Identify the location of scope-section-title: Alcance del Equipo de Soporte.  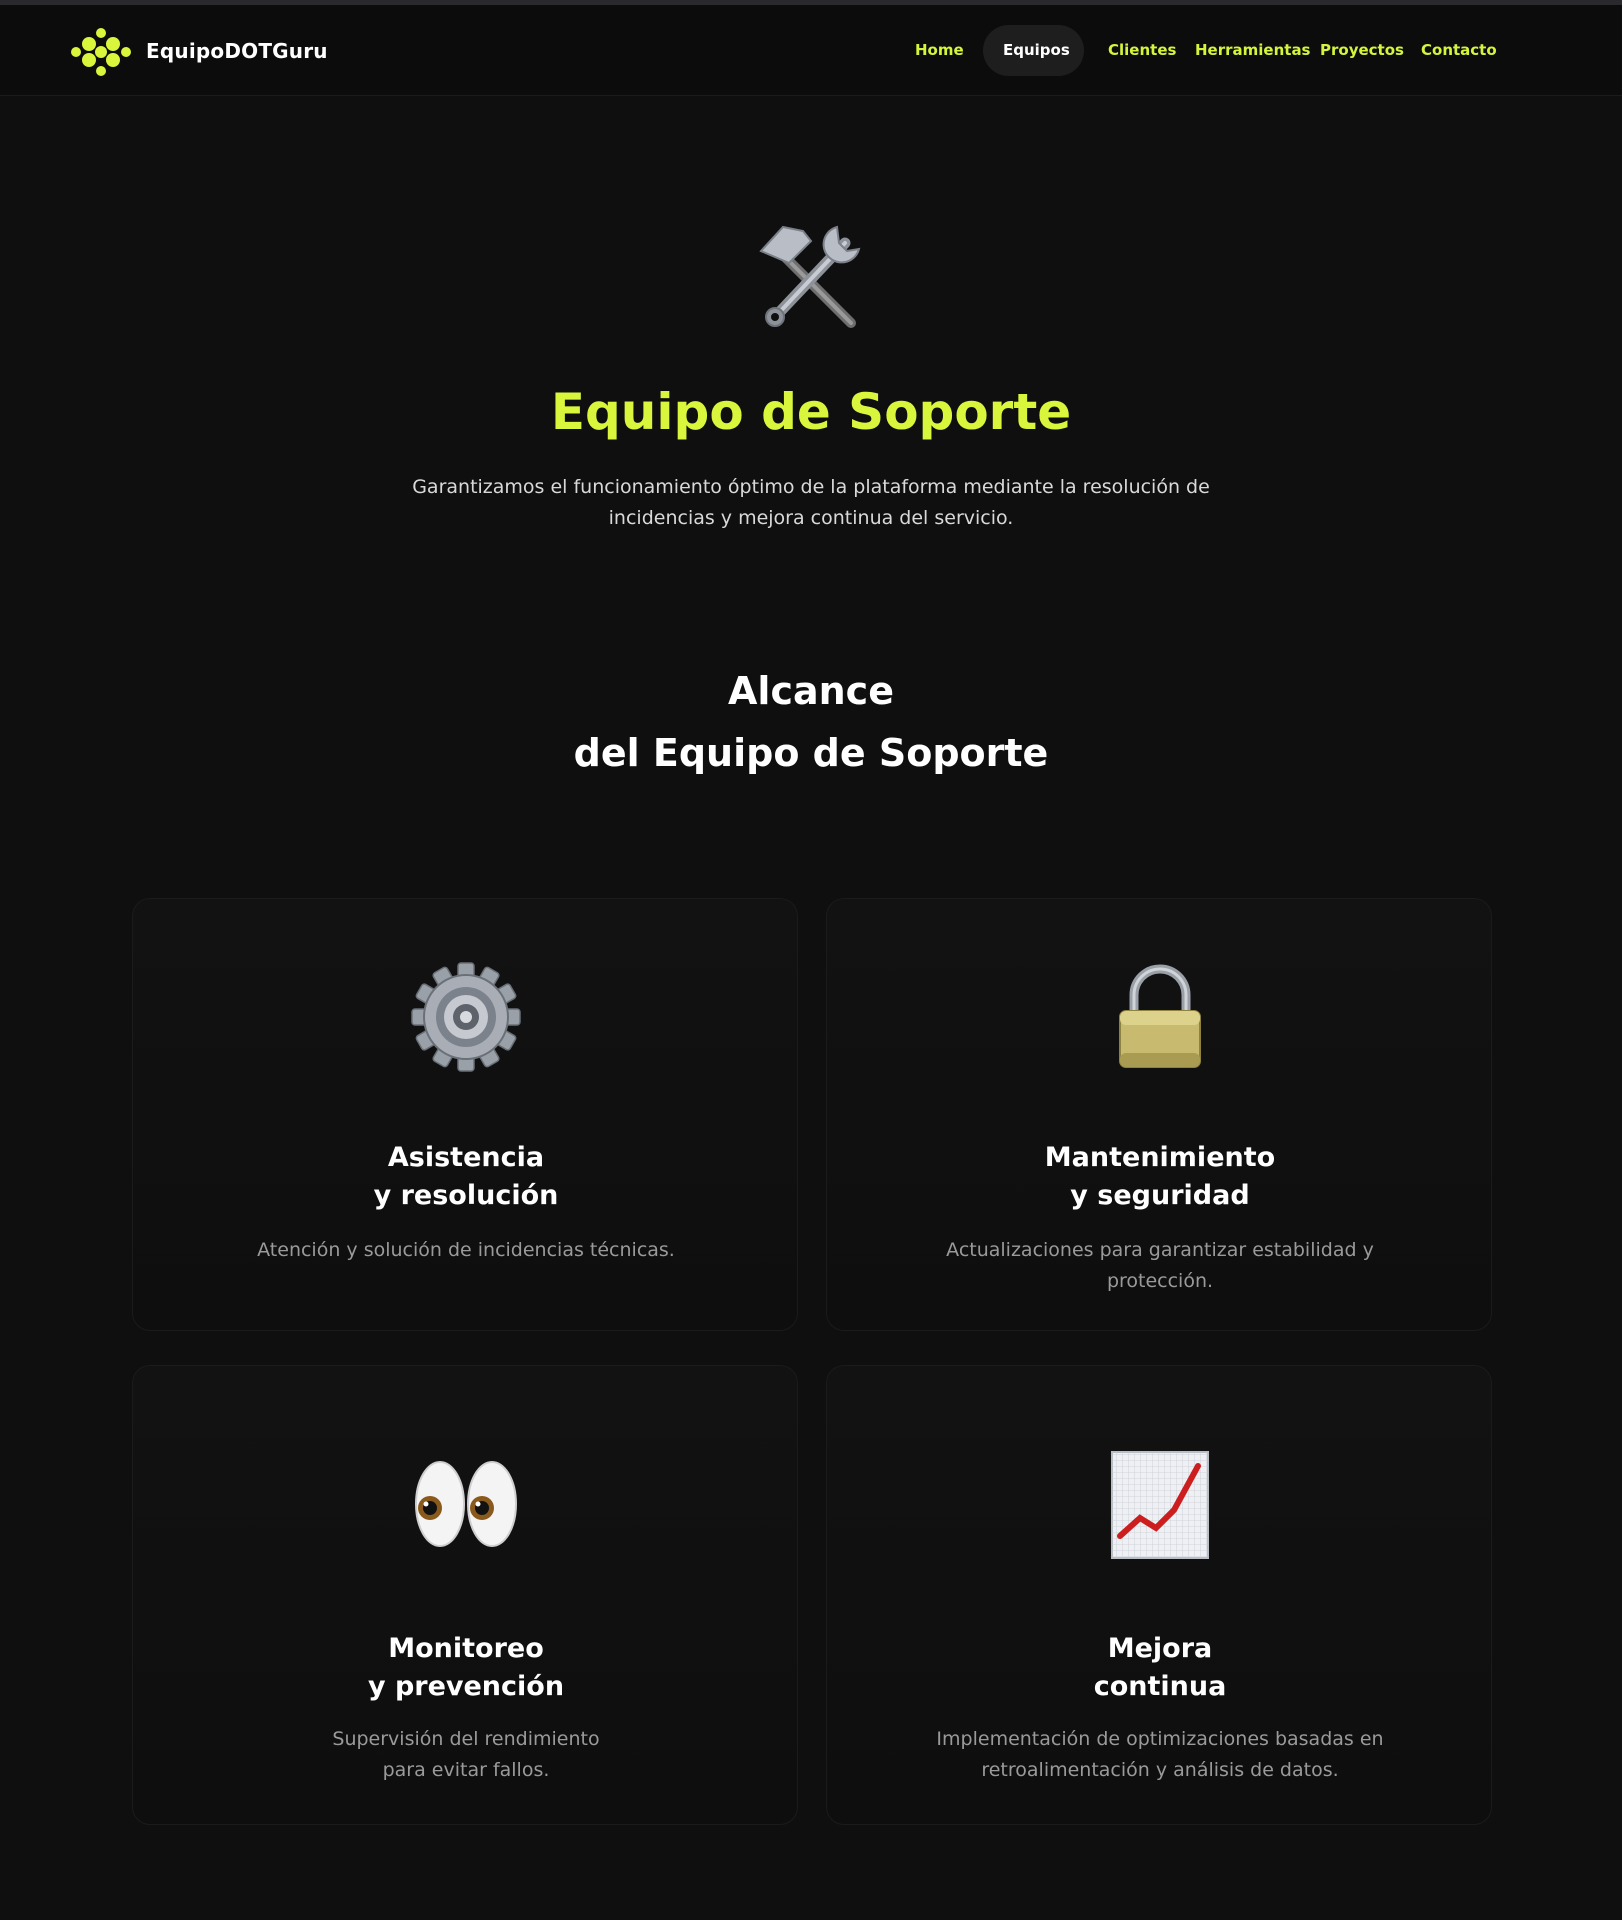
(811, 722).